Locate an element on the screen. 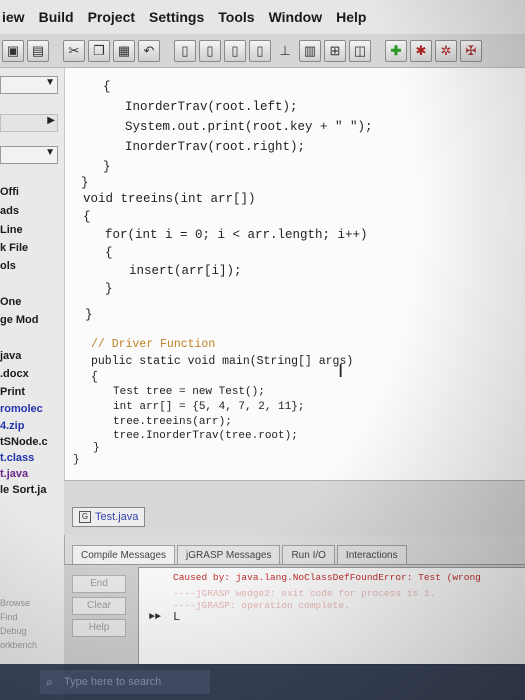 The height and width of the screenshot is (700, 525). file-list-item: k File is located at coordinates (14, 248).